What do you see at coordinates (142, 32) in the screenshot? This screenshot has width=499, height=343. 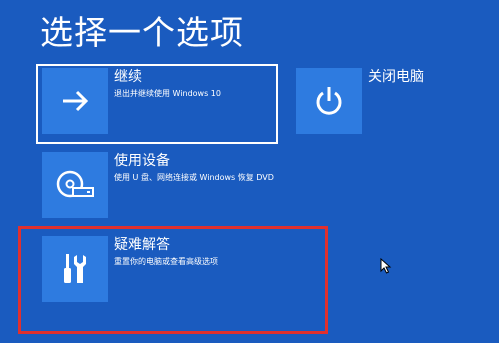 I see `page-title: 选择一个选项` at bounding box center [142, 32].